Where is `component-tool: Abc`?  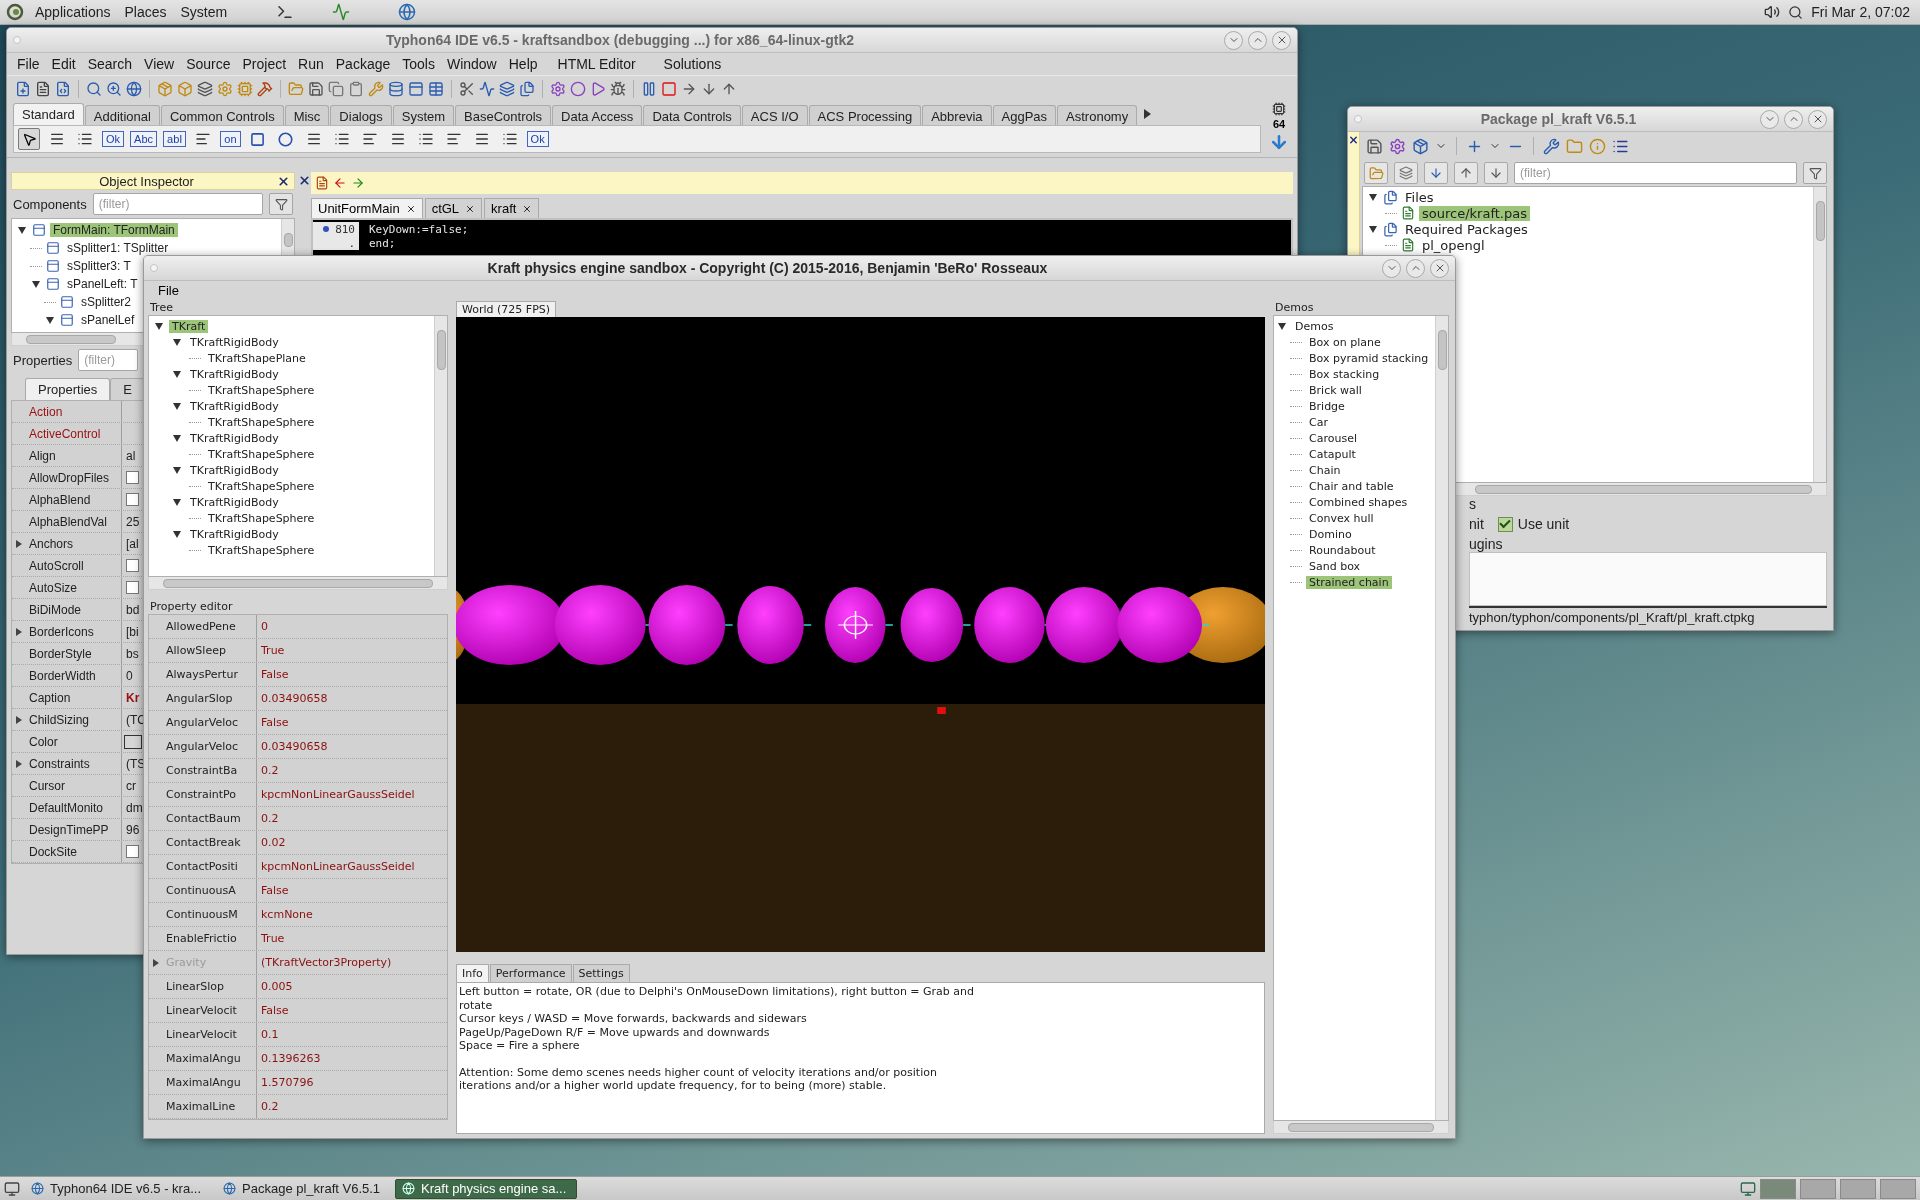
component-tool: Abc is located at coordinates (144, 139).